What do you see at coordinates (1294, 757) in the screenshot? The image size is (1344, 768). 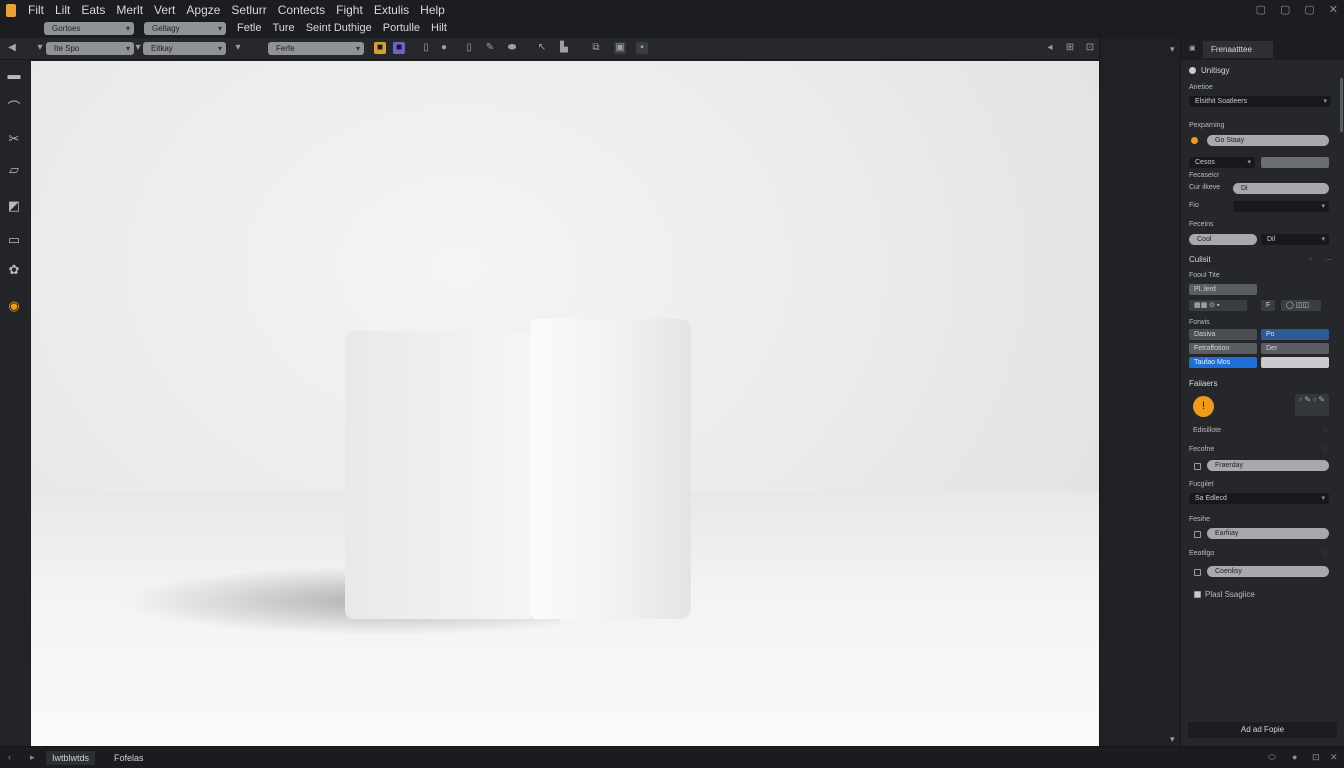 I see `status-record-icon: ●` at bounding box center [1294, 757].